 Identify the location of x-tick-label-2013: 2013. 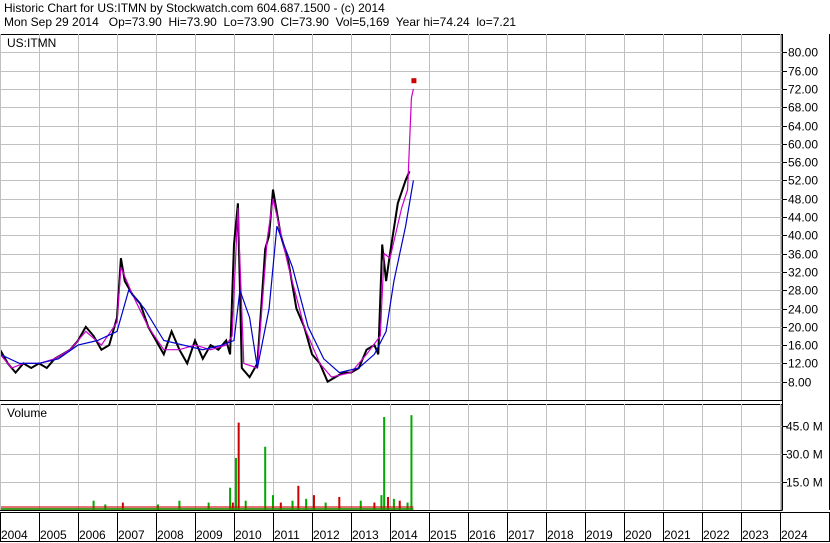
(365, 535).